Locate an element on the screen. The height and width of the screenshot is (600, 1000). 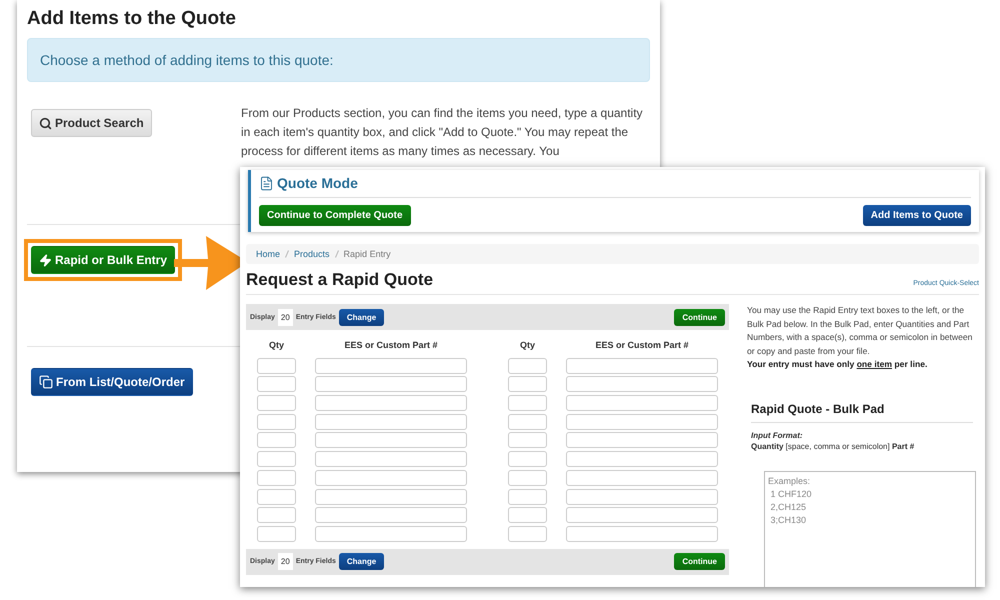
bulk-pad-field: Examples: 1 CHF120 2,CH125 3;CH130 is located at coordinates (870, 528).